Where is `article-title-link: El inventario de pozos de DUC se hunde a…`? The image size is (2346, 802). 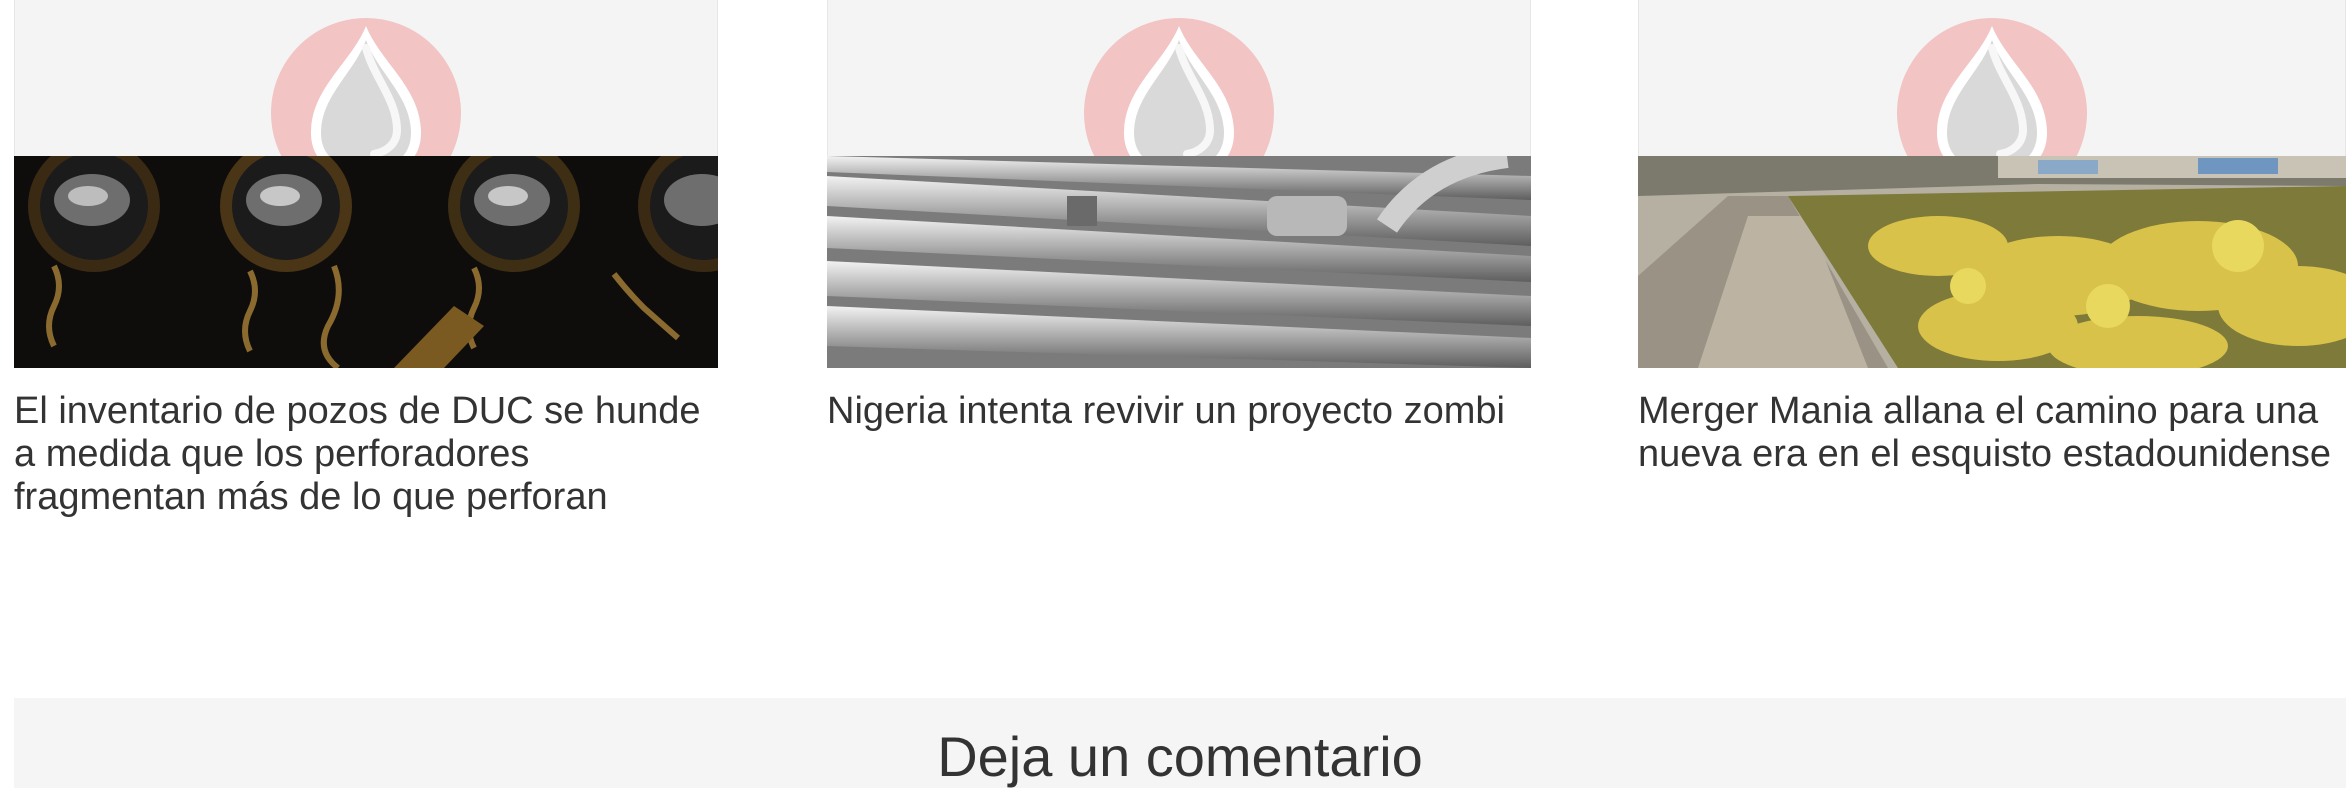 article-title-link: El inventario de pozos de DUC se hunde a… is located at coordinates (366, 454).